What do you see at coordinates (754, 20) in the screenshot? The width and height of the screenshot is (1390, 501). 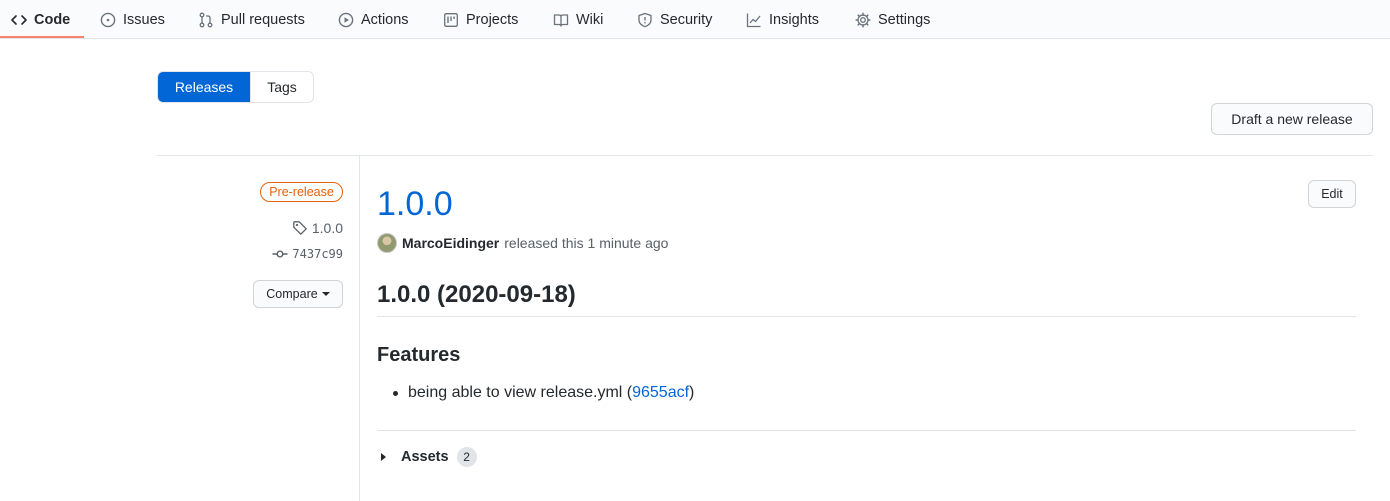 I see `graph-icon` at bounding box center [754, 20].